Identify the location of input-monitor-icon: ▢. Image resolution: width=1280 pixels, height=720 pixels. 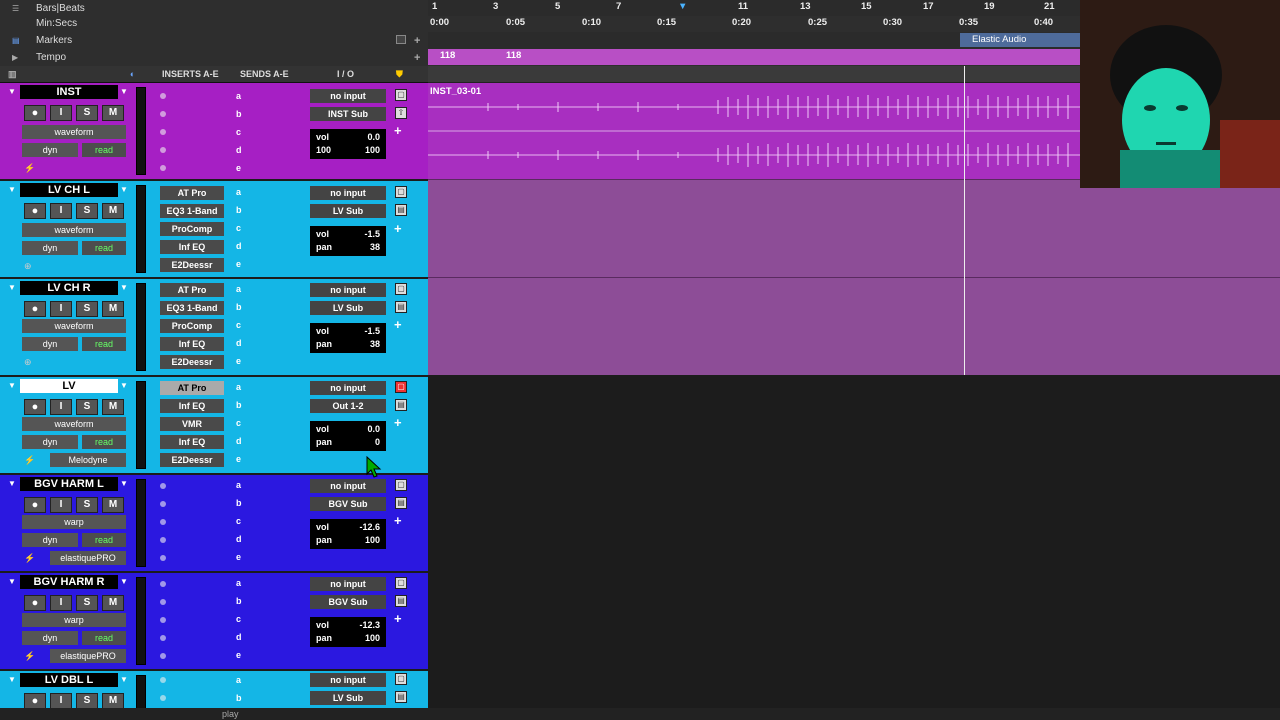
(401, 583).